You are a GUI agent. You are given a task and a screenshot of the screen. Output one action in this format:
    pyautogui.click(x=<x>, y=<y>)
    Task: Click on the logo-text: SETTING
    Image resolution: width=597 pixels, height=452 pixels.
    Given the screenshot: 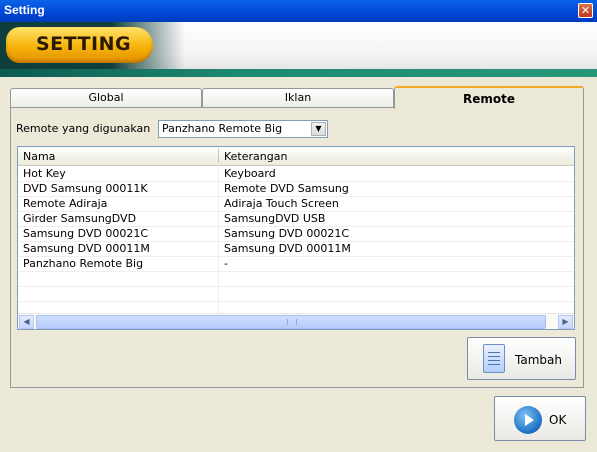 What is the action you would take?
    pyautogui.click(x=84, y=44)
    